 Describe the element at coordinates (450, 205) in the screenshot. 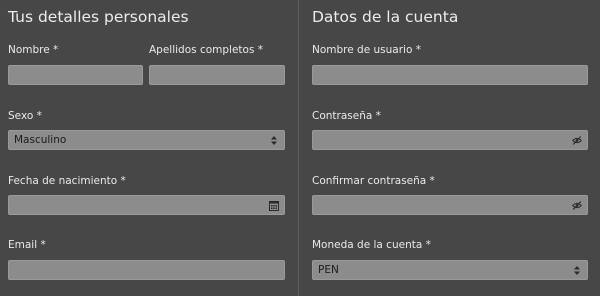

I see `confirm-password-input` at that location.